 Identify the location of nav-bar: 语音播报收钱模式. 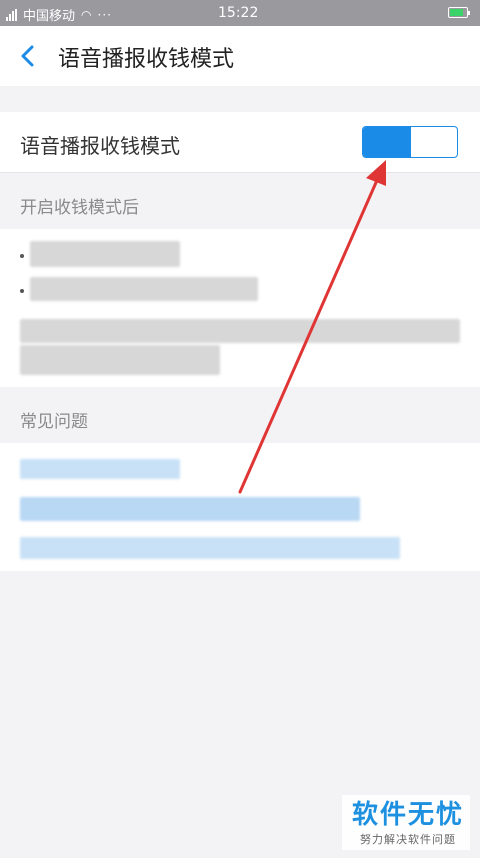
(240, 56).